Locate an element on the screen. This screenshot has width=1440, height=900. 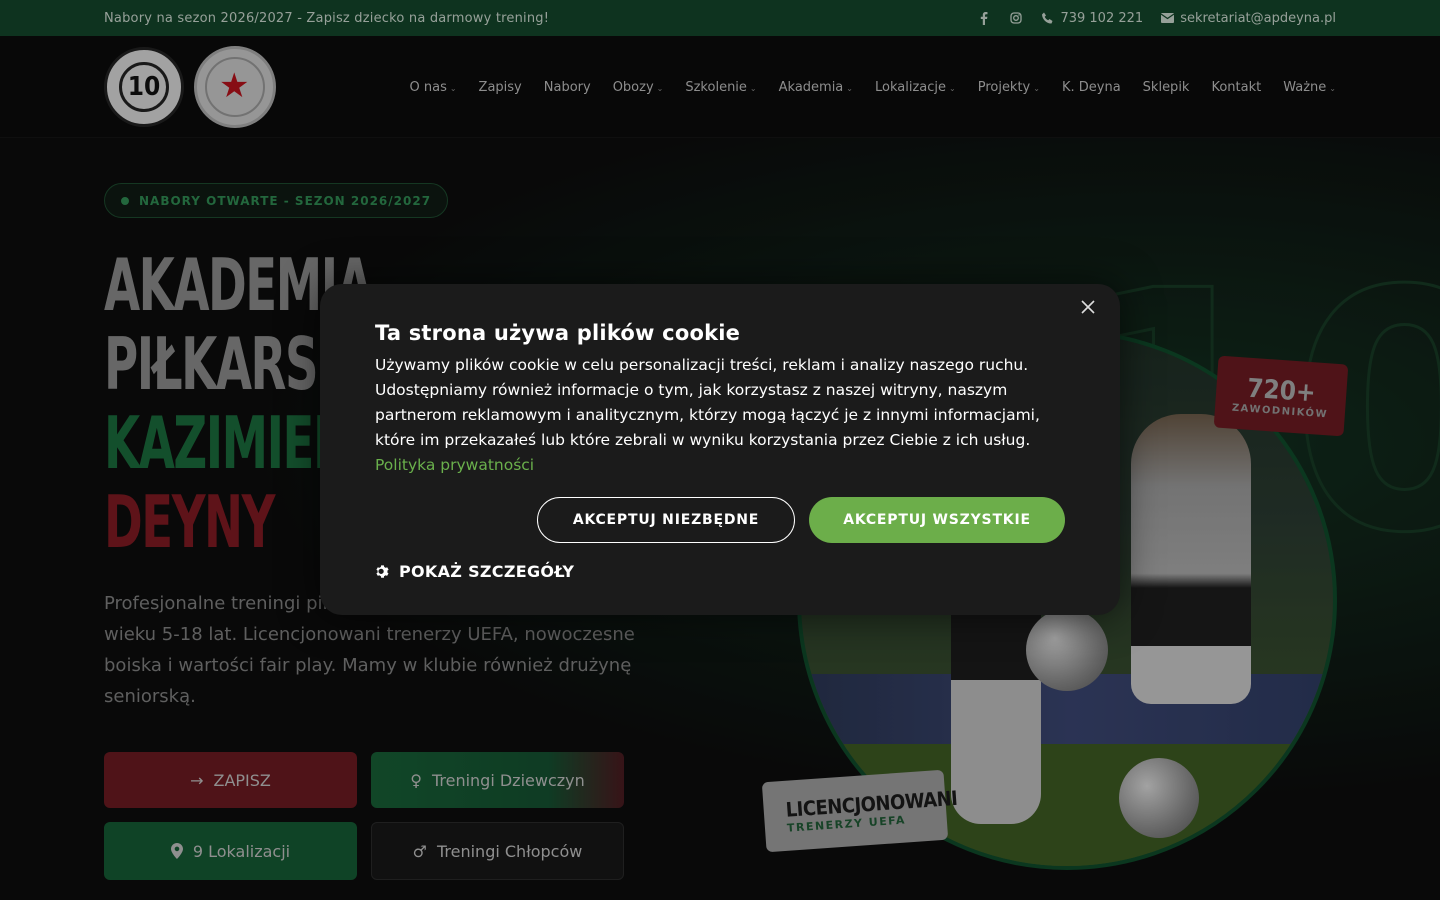
close-icon is located at coordinates (1088, 308).